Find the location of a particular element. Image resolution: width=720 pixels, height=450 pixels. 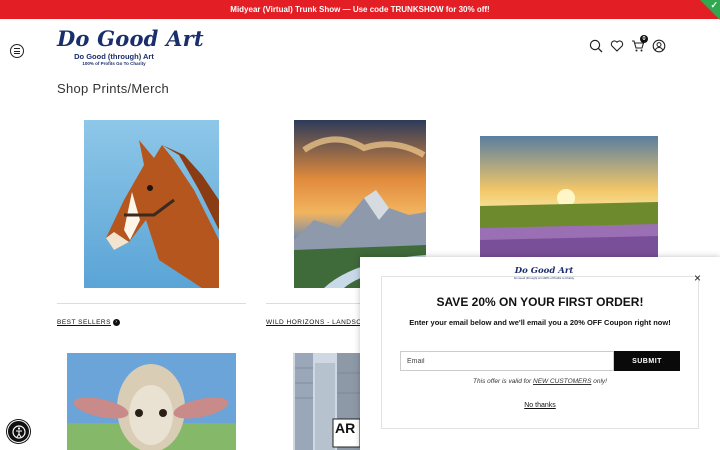

product-image-sheep is located at coordinates (151, 401).